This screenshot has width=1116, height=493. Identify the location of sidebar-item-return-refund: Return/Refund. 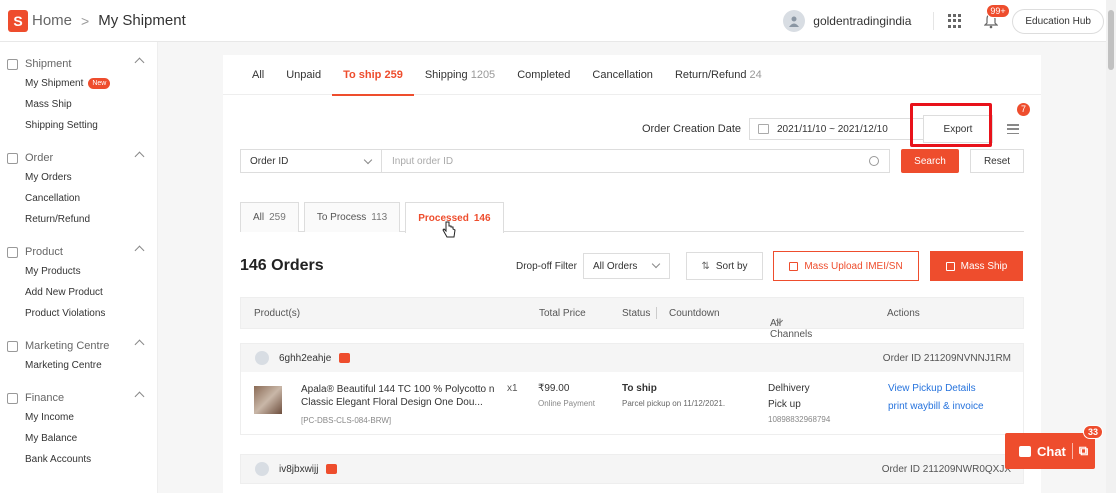
(78, 219).